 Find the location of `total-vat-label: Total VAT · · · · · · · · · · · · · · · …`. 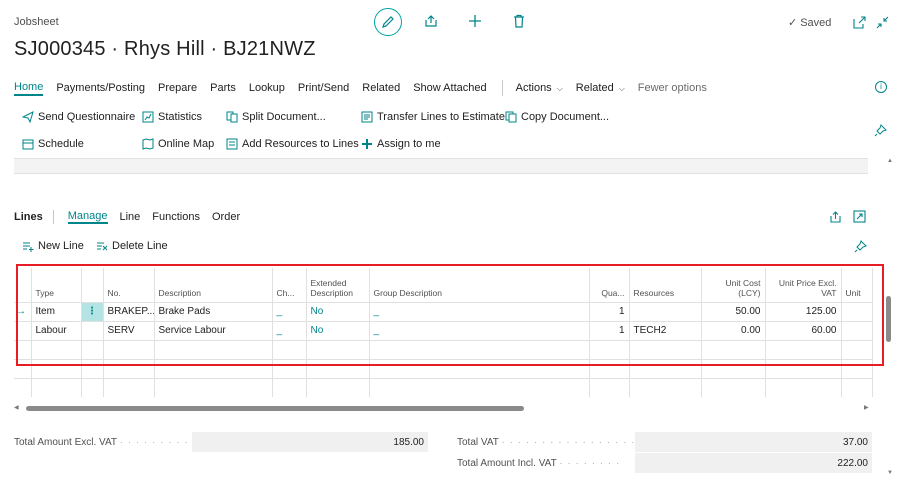

total-vat-label: Total VAT · · · · · · · · · · · · · · · … is located at coordinates (554, 442).